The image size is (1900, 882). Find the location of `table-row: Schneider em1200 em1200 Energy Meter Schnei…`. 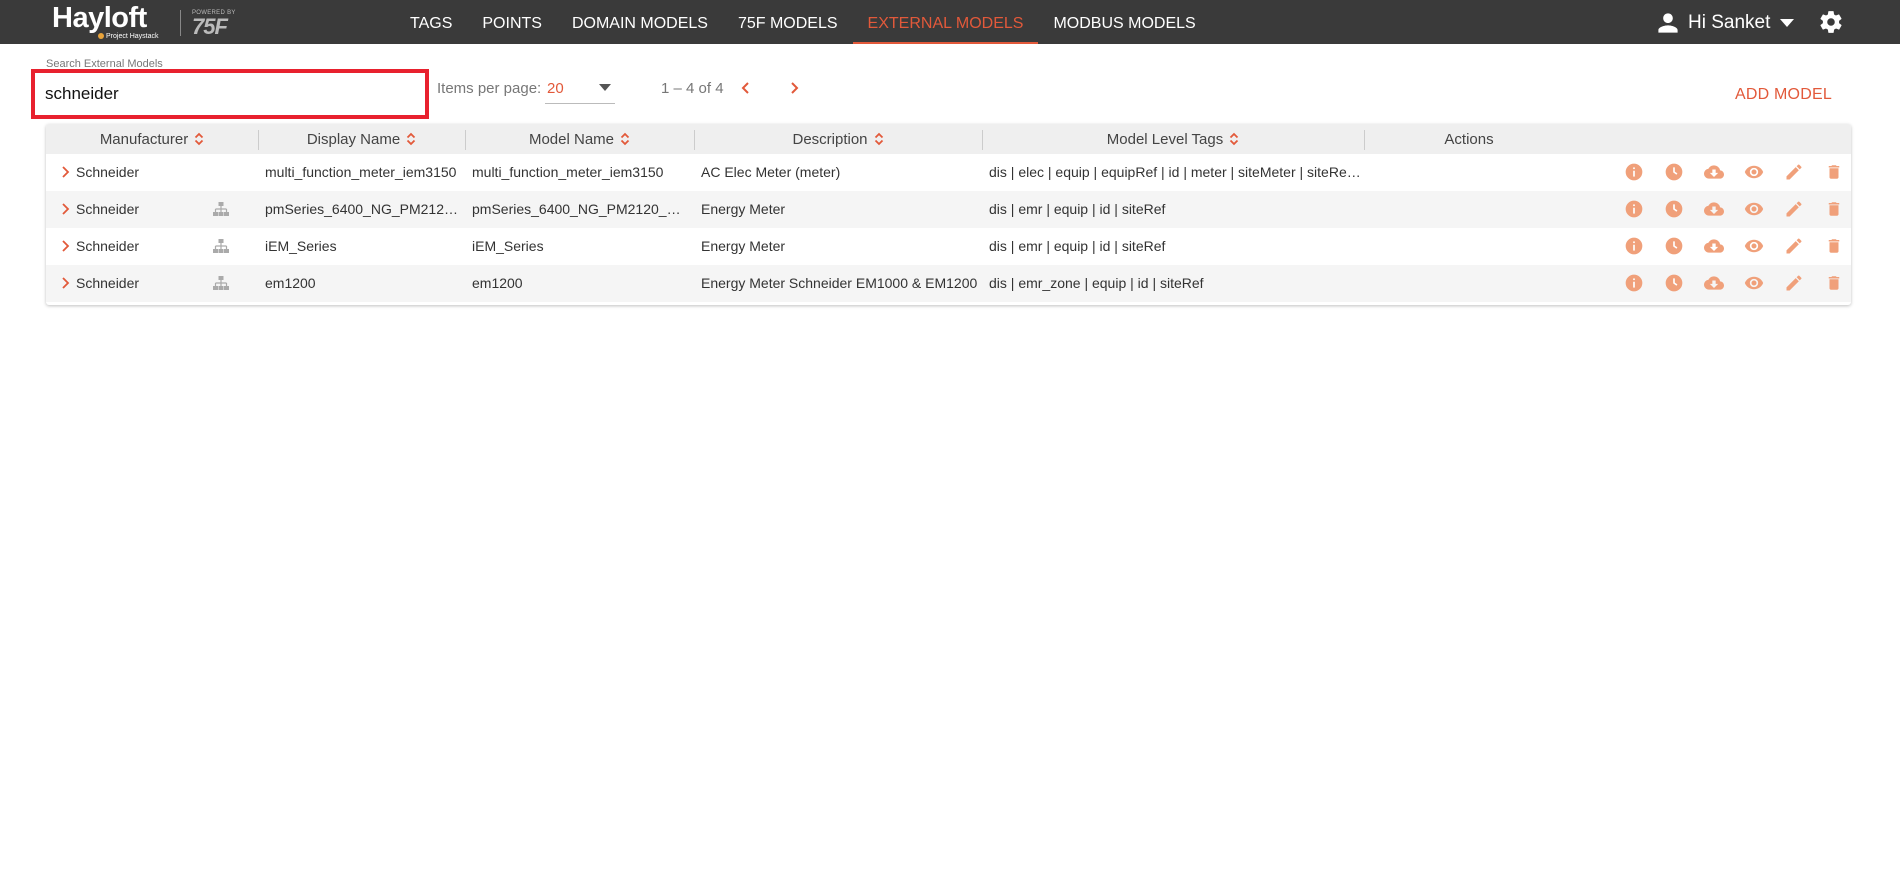

table-row: Schneider em1200 em1200 Energy Meter Schnei… is located at coordinates (948, 283).